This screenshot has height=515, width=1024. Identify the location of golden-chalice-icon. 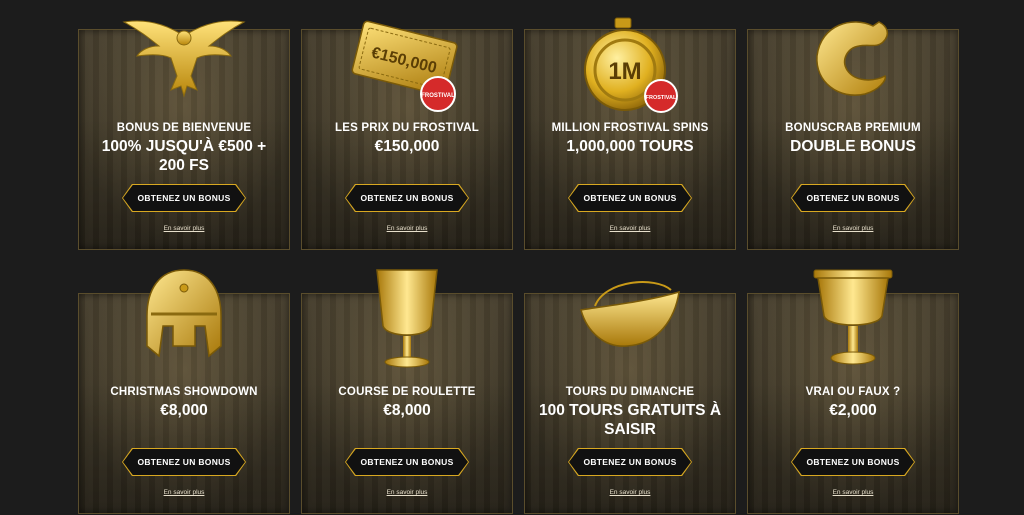
(853, 317).